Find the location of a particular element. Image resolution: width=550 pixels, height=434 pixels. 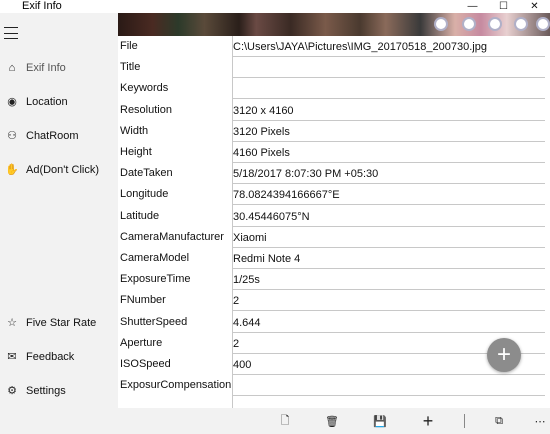

table-row: ISOSpeed 400 is located at coordinates (334, 364).